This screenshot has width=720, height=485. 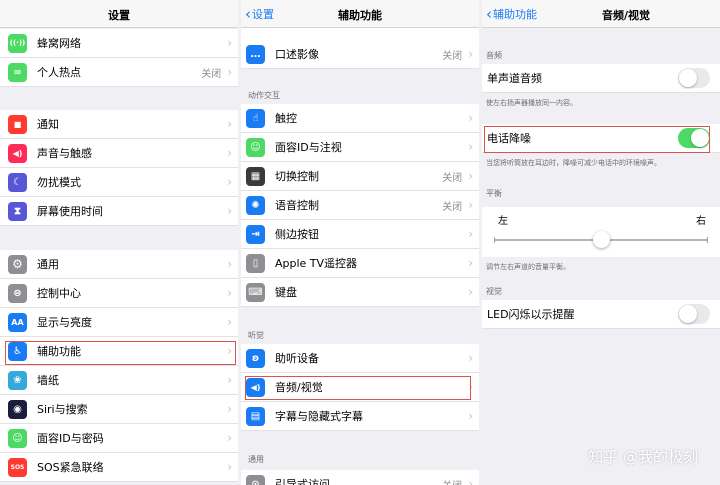 What do you see at coordinates (503, 221) in the screenshot?
I see `balance-left-label: 左` at bounding box center [503, 221].